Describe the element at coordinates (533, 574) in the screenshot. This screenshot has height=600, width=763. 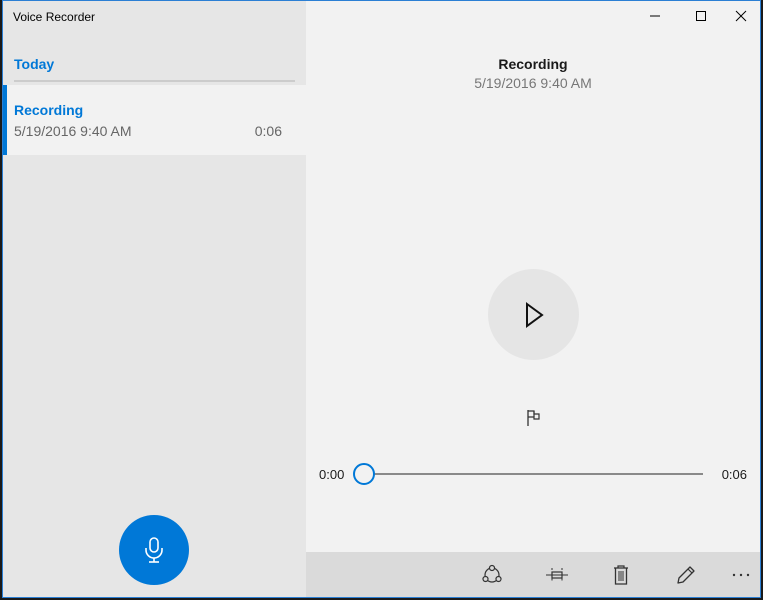
I see `command-bar` at that location.